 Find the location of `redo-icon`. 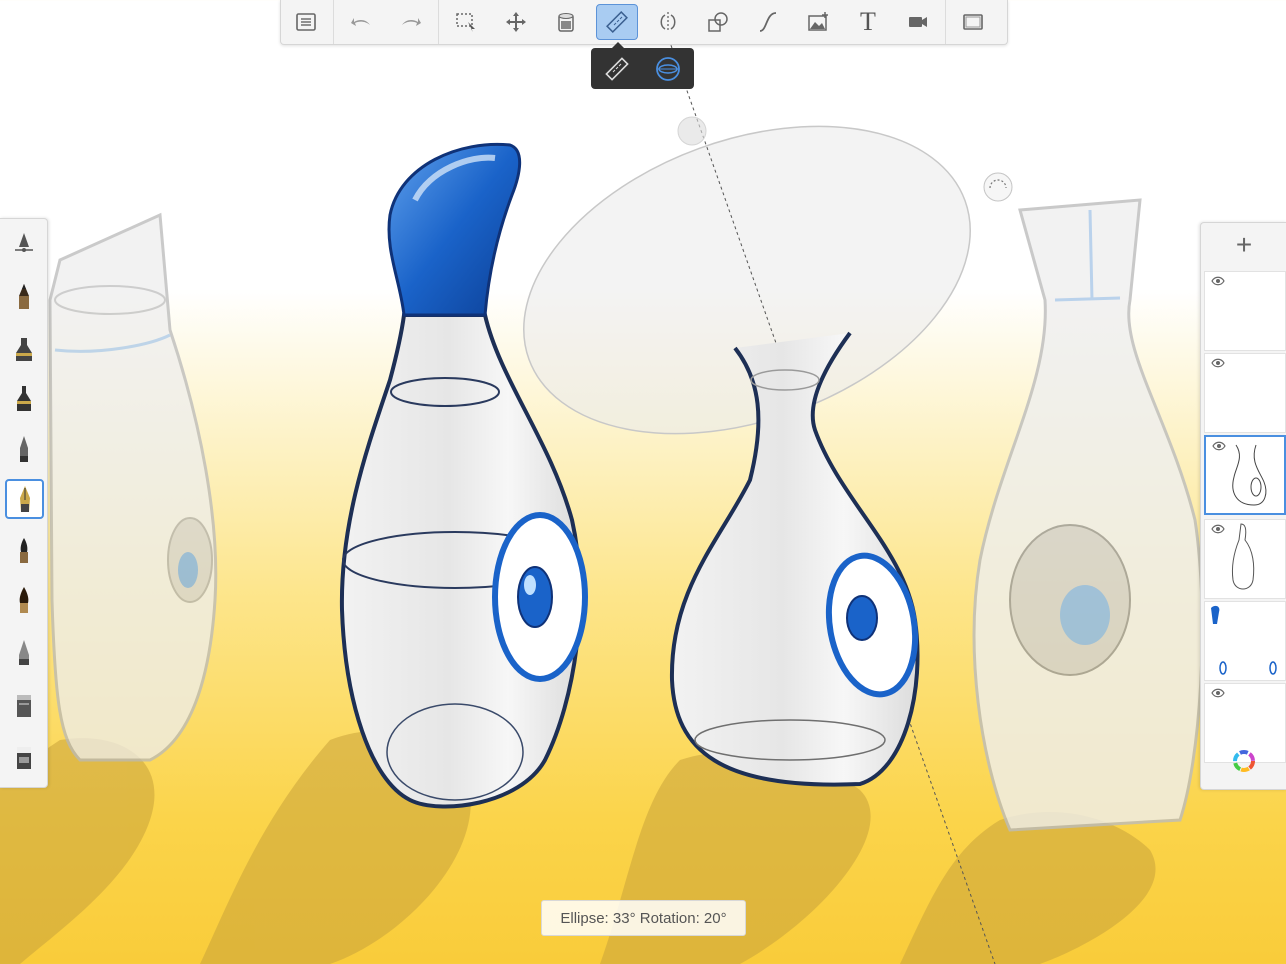

redo-icon is located at coordinates (411, 22).